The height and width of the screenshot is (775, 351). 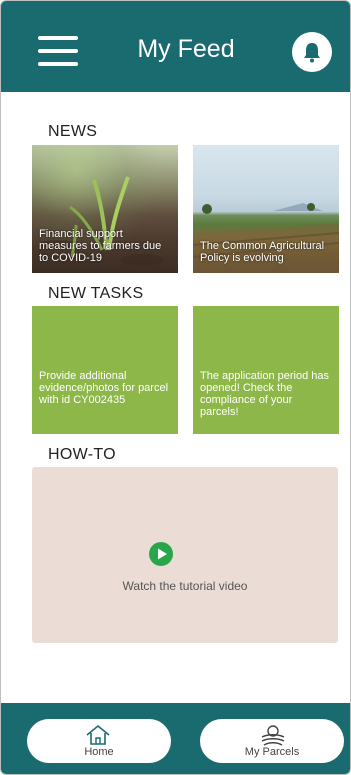 I want to click on top-app-bar: My Feed, so click(x=175, y=46).